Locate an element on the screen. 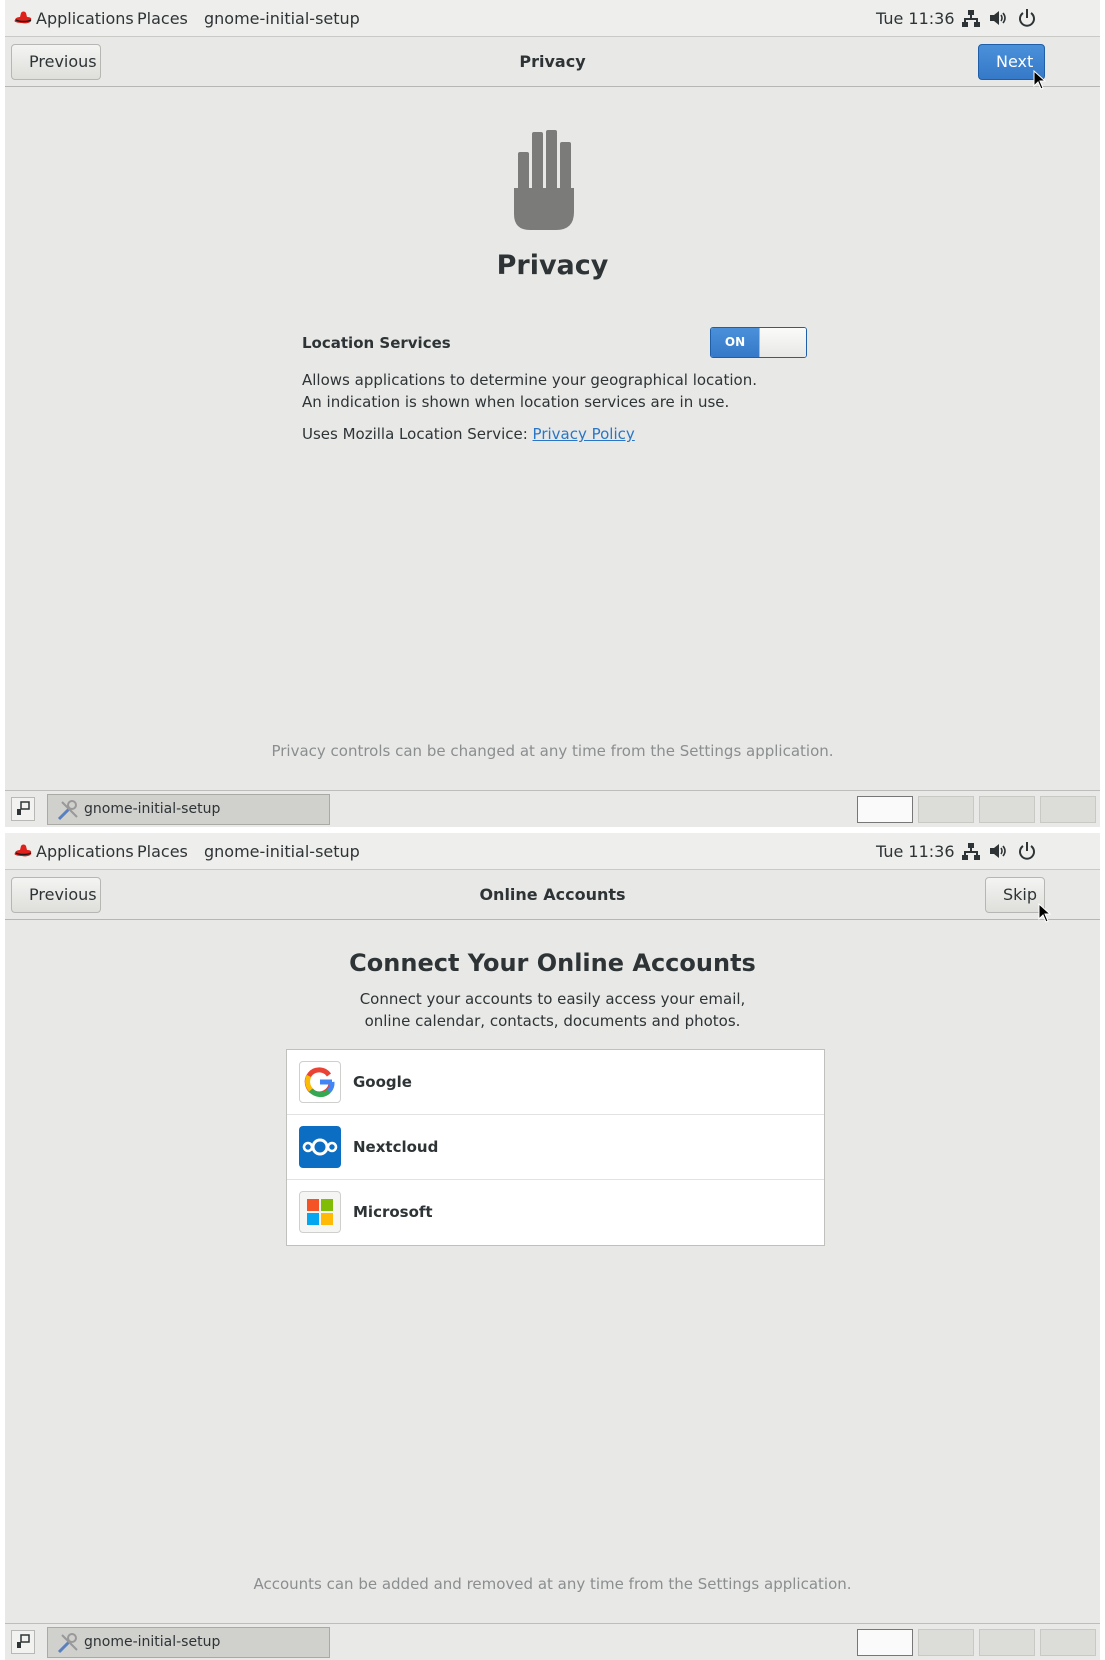 Image resolution: width=1105 pixels, height=1660 pixels. google-icon is located at coordinates (320, 1082).